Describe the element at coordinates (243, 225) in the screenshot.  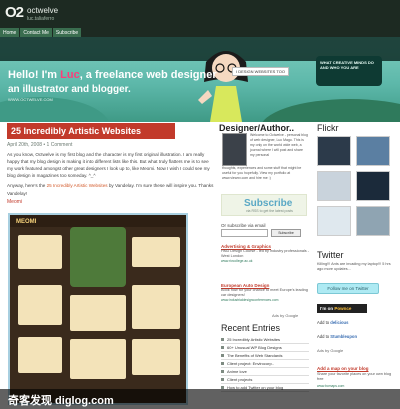
I see `email-label: Or subscribe via email` at that location.